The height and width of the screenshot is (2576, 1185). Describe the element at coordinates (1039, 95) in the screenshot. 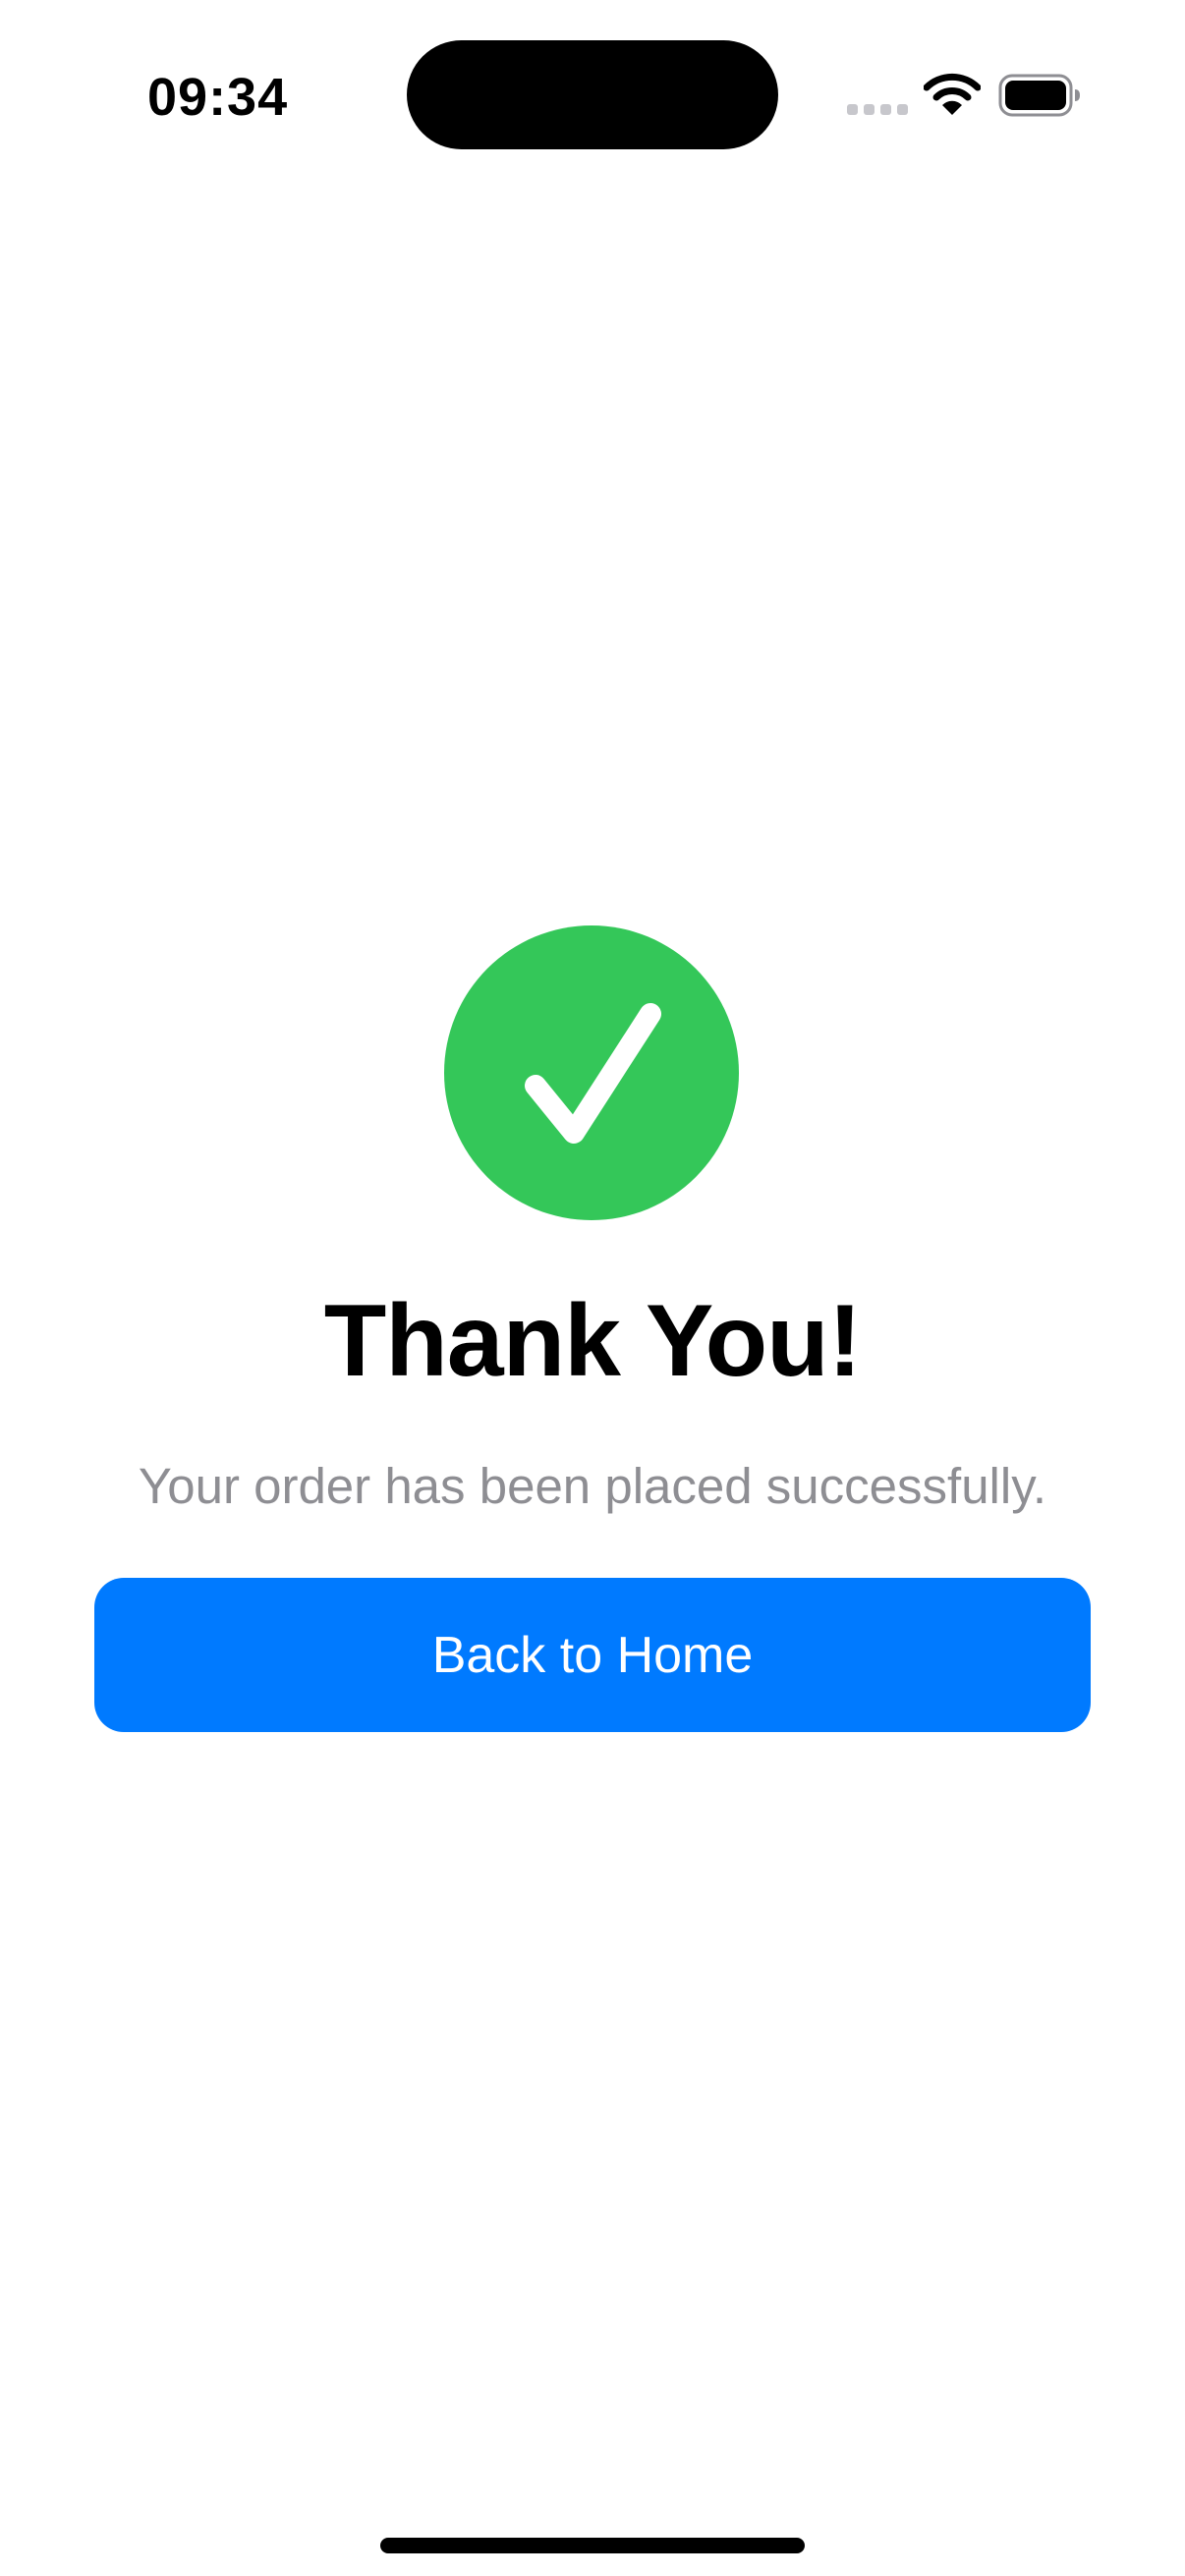

I see `battery-icon` at that location.